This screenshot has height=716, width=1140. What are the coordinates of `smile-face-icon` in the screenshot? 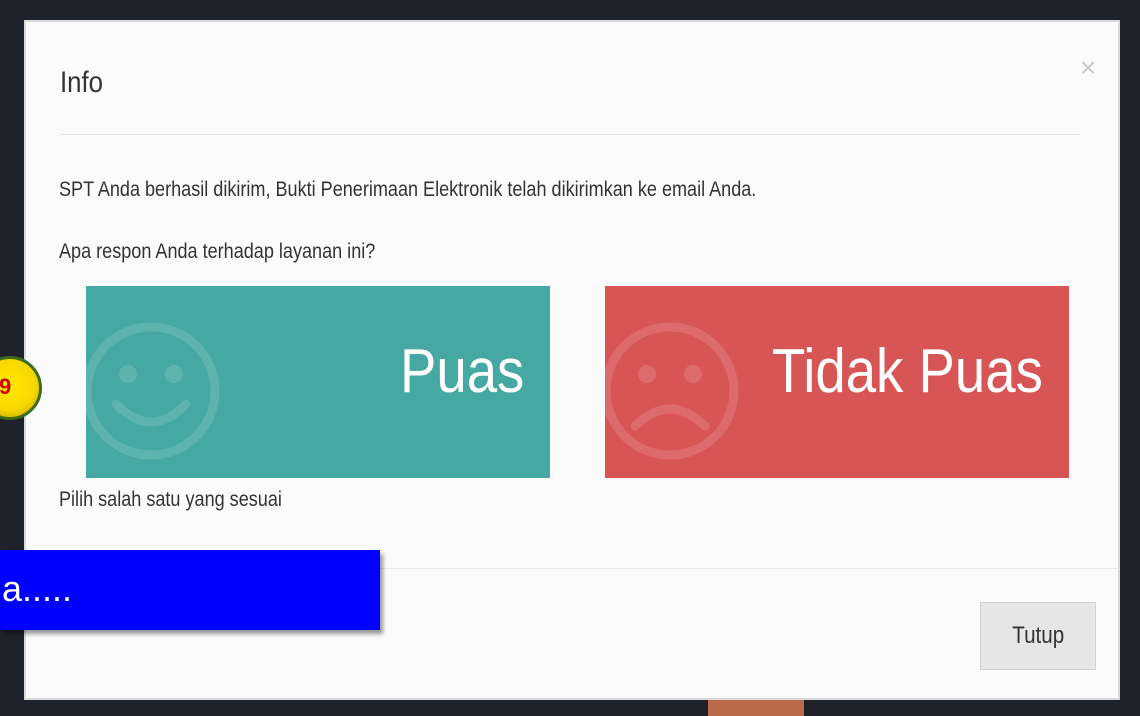 It's located at (153, 391).